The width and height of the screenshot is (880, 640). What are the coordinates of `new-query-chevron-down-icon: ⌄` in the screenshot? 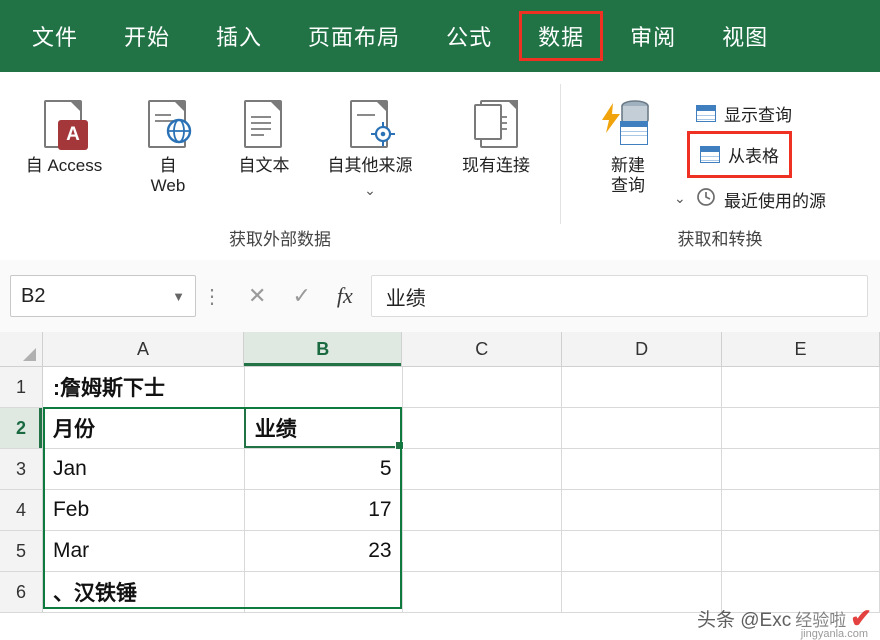 It's located at (680, 198).